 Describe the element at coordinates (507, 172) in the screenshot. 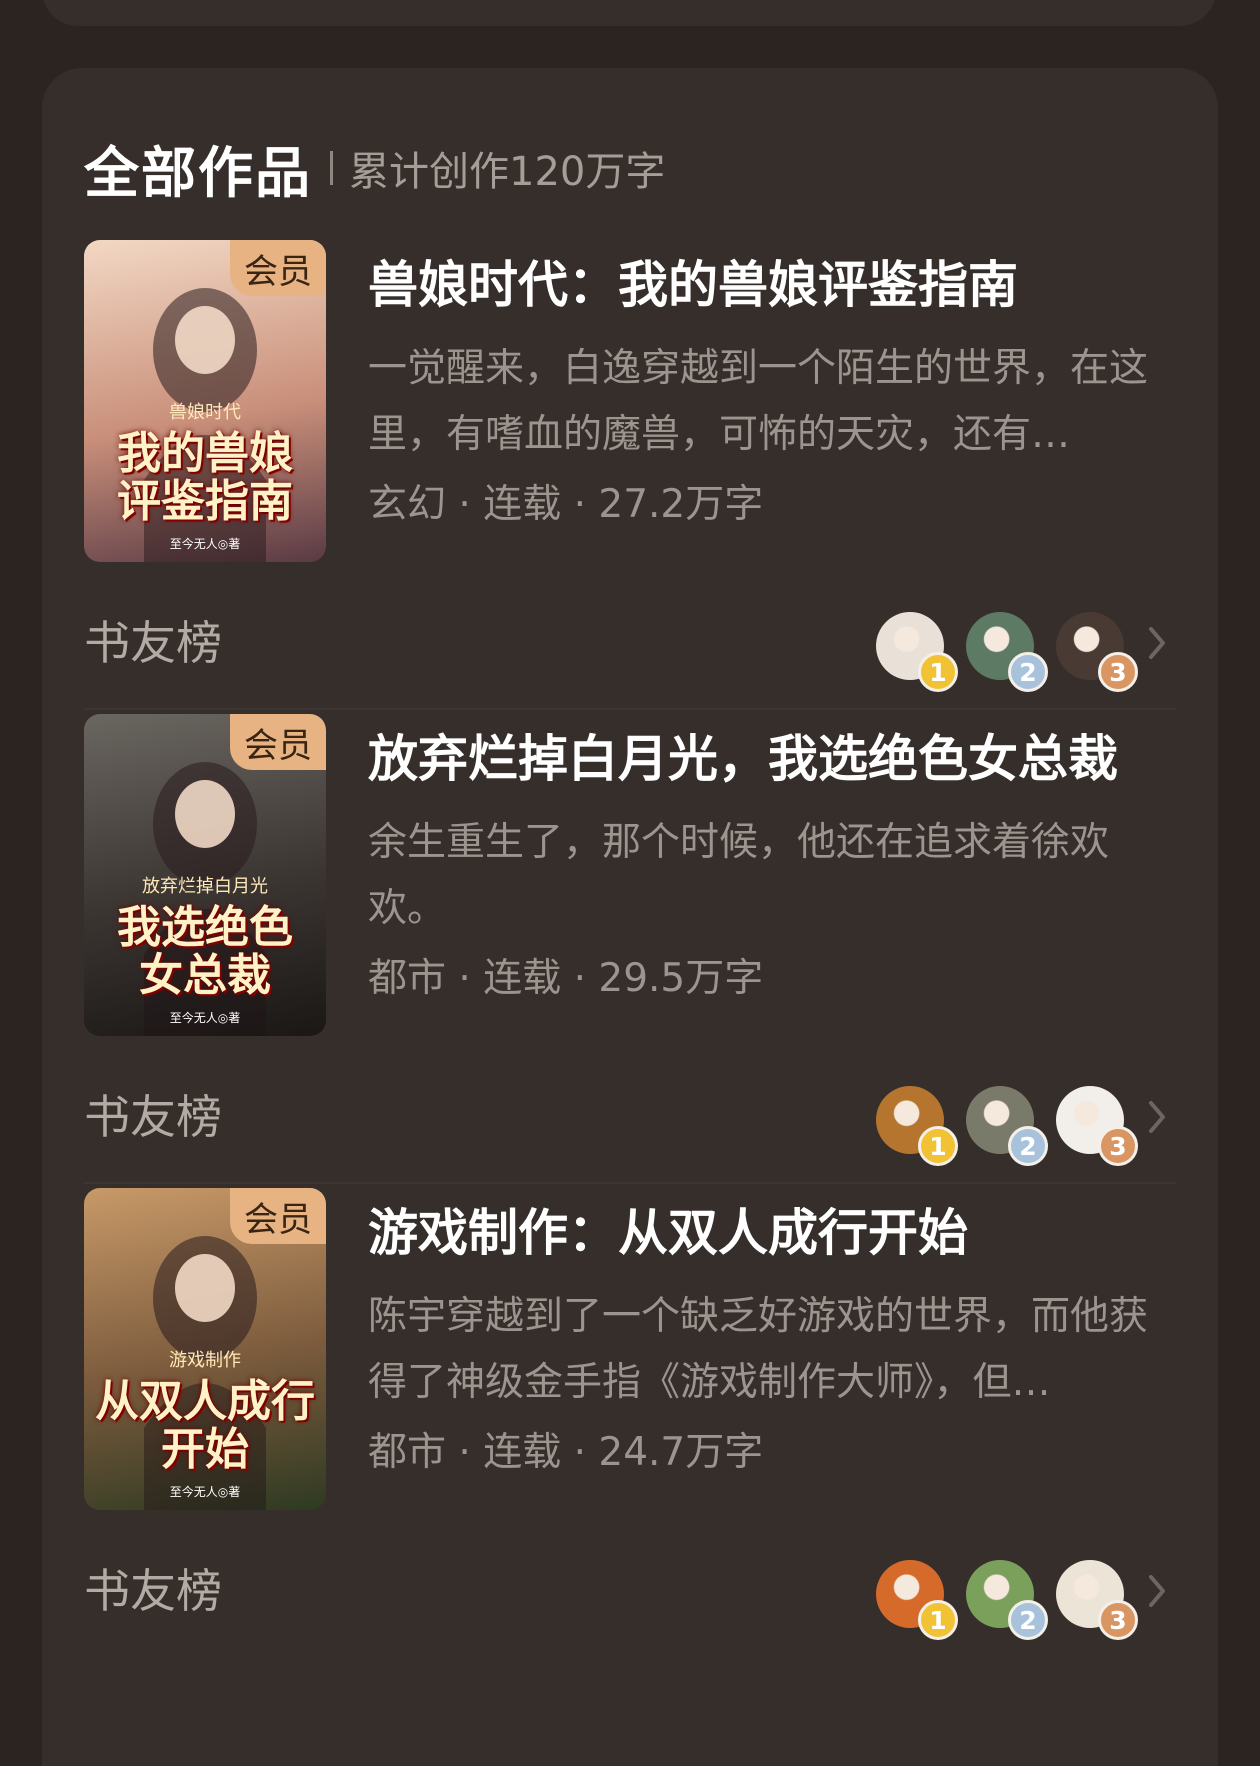

I see `total-words-label: 累计创作120万字` at that location.